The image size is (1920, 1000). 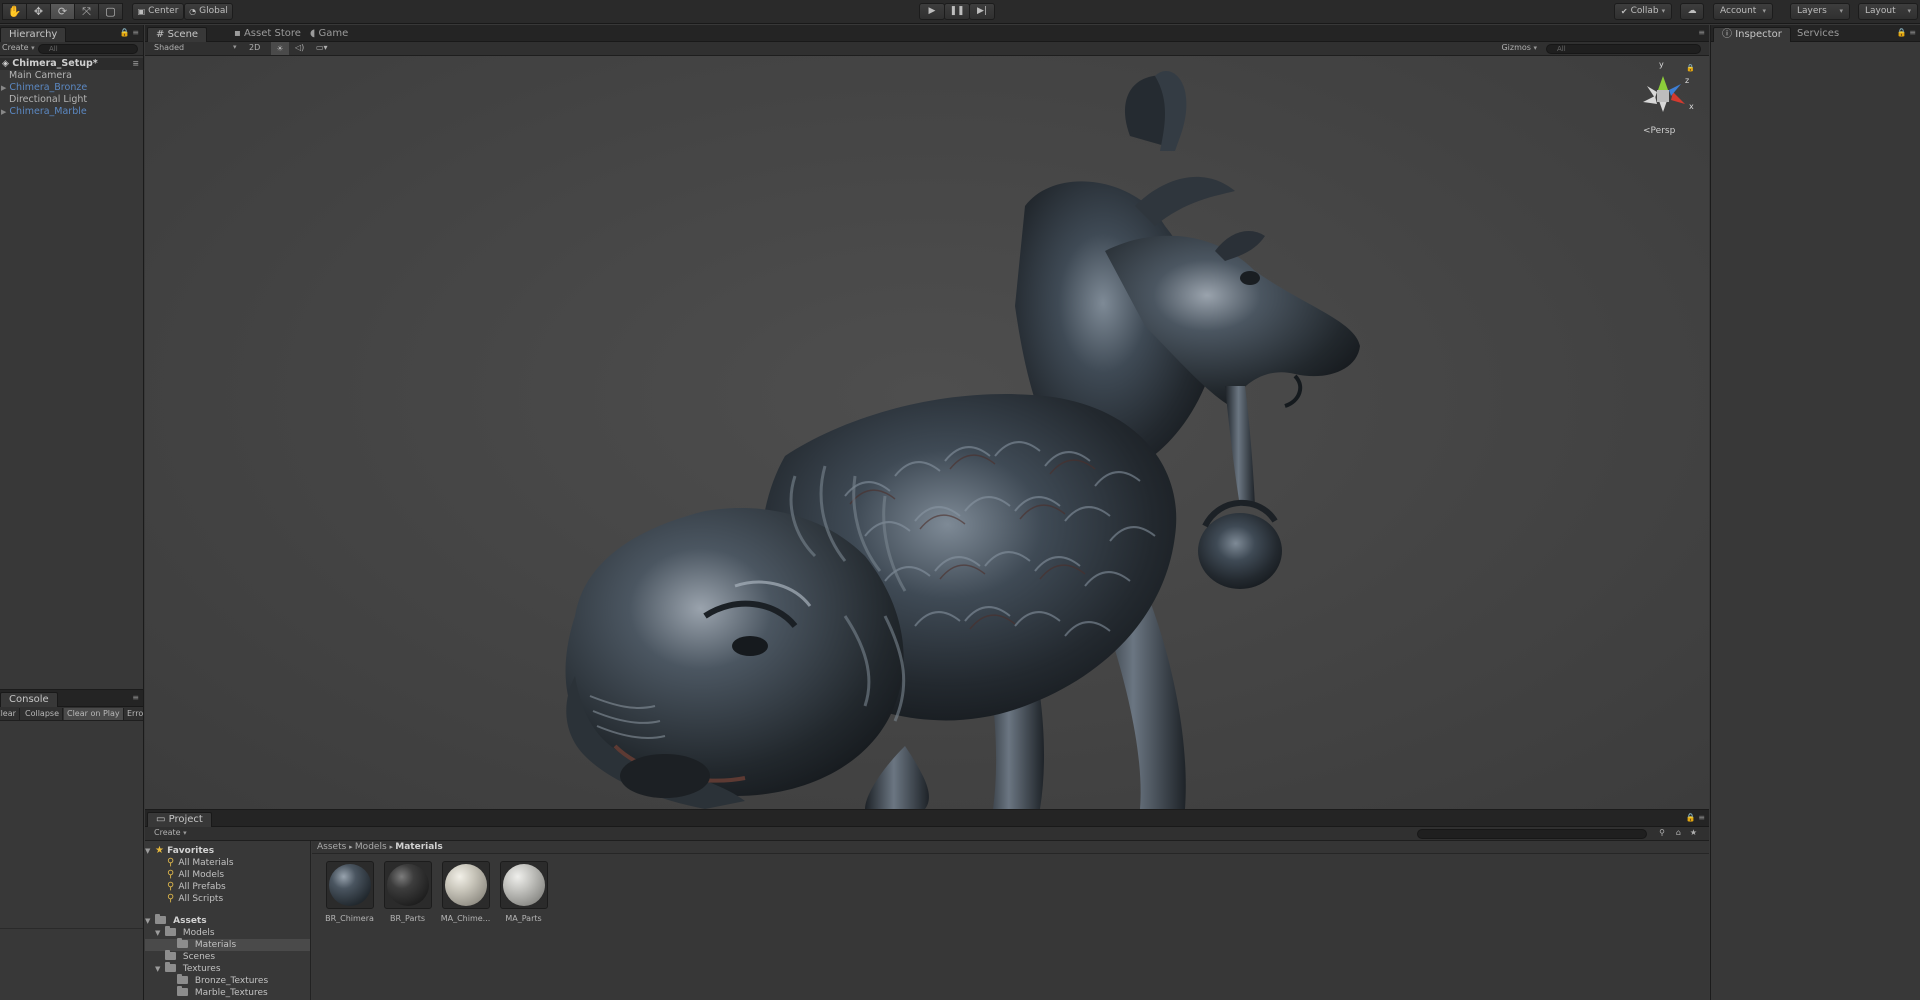 What do you see at coordinates (227, 968) in the screenshot?
I see `tree-textures: ▼ Textures` at bounding box center [227, 968].